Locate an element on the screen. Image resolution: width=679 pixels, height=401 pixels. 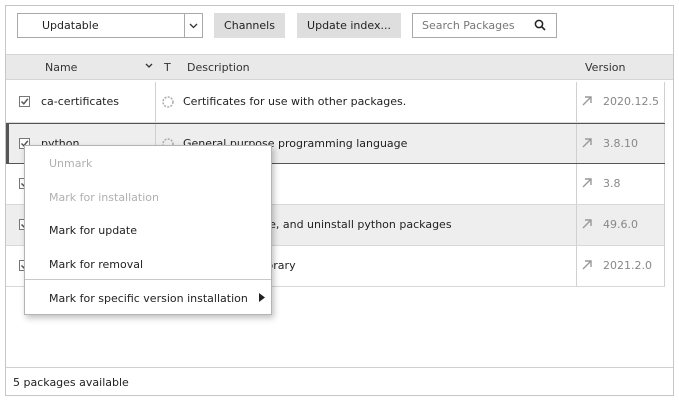
search-placeholder: Search Packages is located at coordinates (468, 25).